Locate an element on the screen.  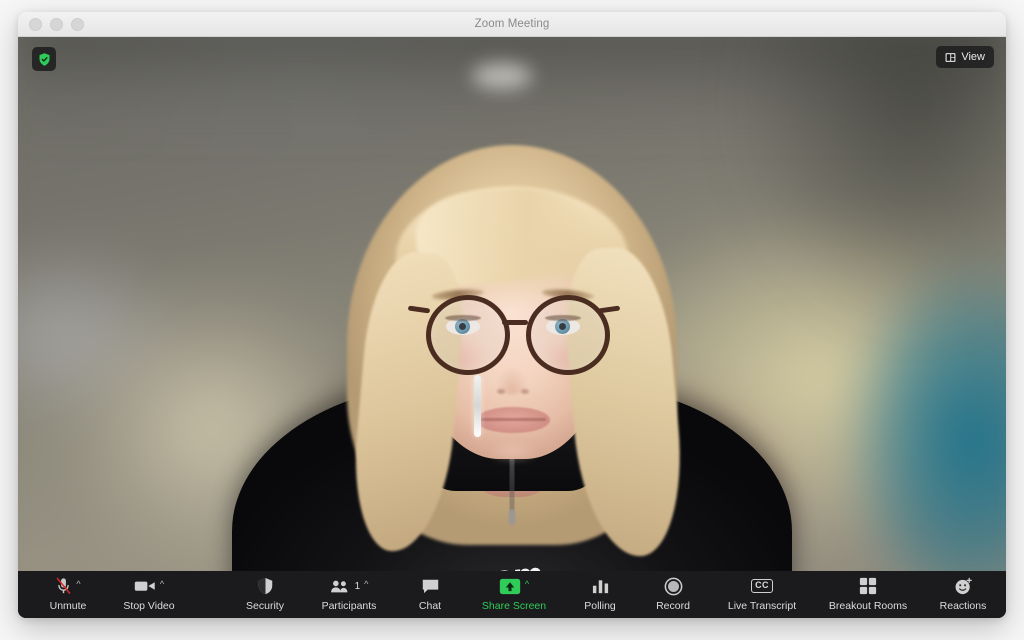
layout-grid-icon is located at coordinates (950, 57).